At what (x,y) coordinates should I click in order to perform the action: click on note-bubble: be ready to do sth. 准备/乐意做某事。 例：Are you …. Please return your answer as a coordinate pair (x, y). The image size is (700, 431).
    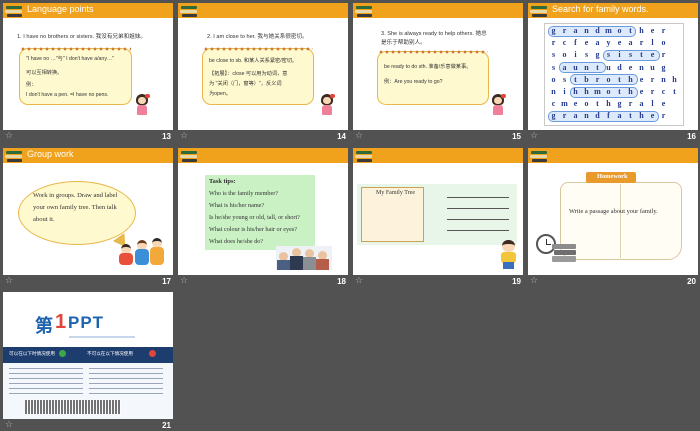
    Looking at the image, I should click on (433, 77).